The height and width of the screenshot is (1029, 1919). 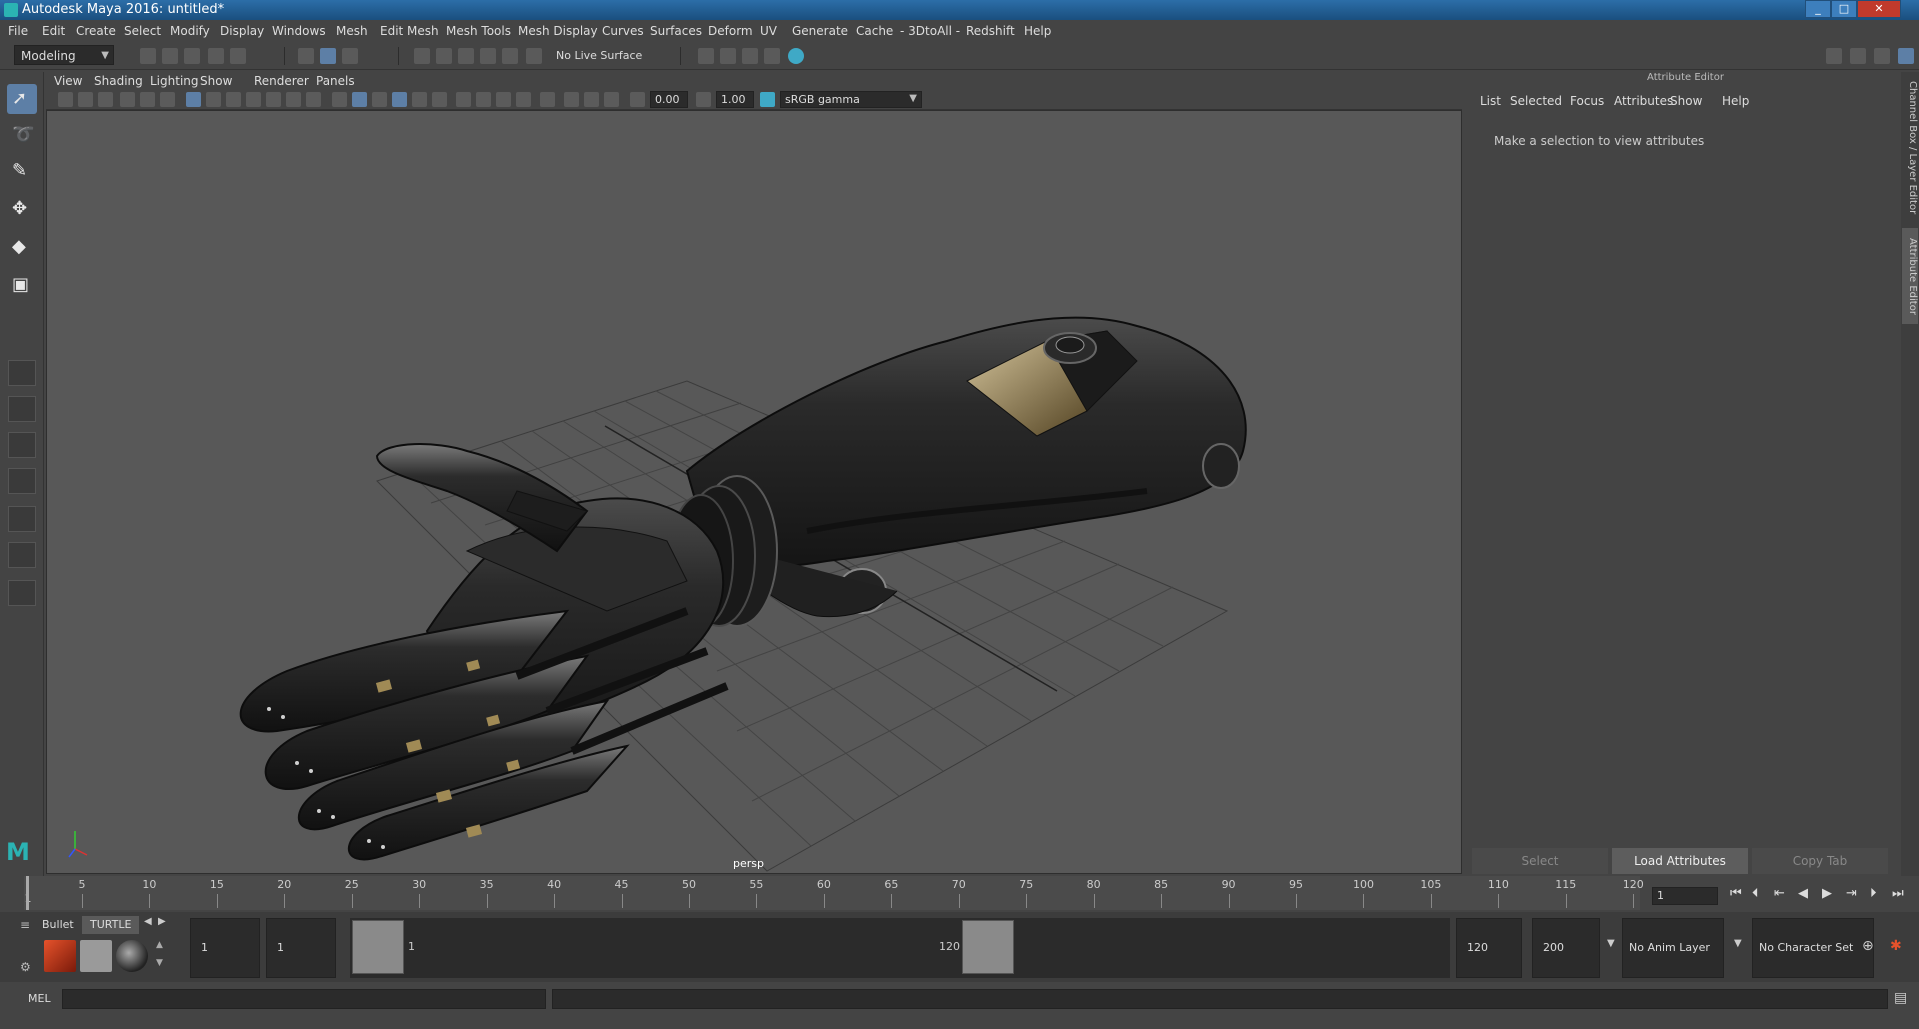 I want to click on lasso-tool: ➰, so click(x=22, y=135).